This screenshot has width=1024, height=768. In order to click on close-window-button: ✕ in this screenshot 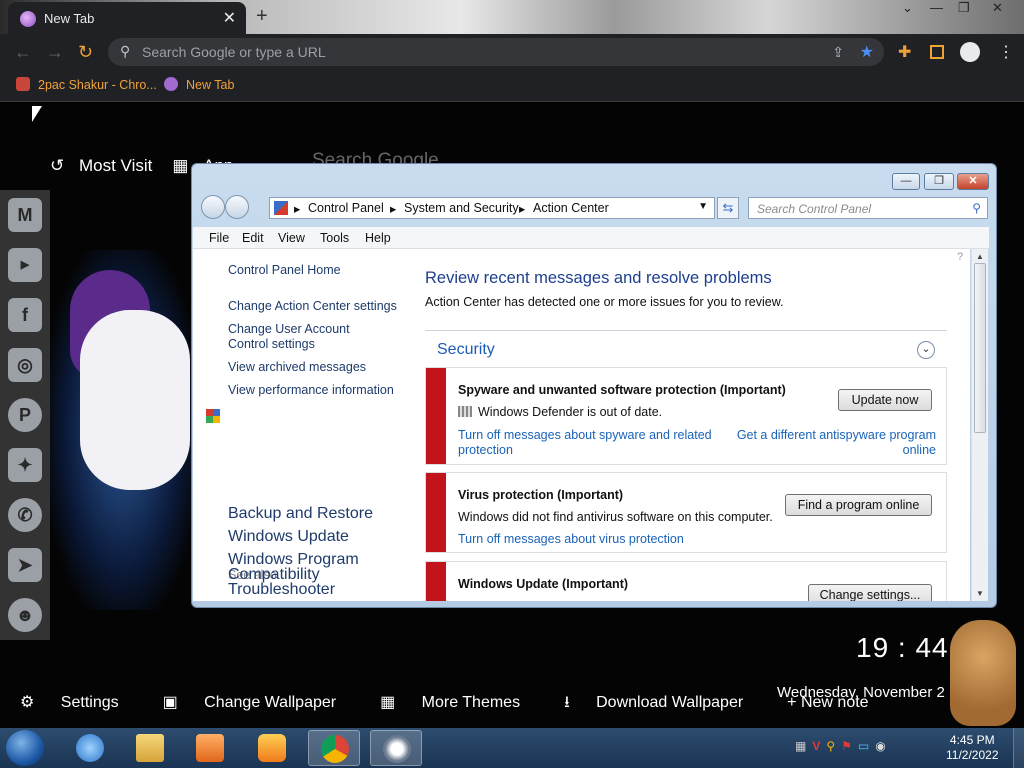, I will do `click(997, 8)`.